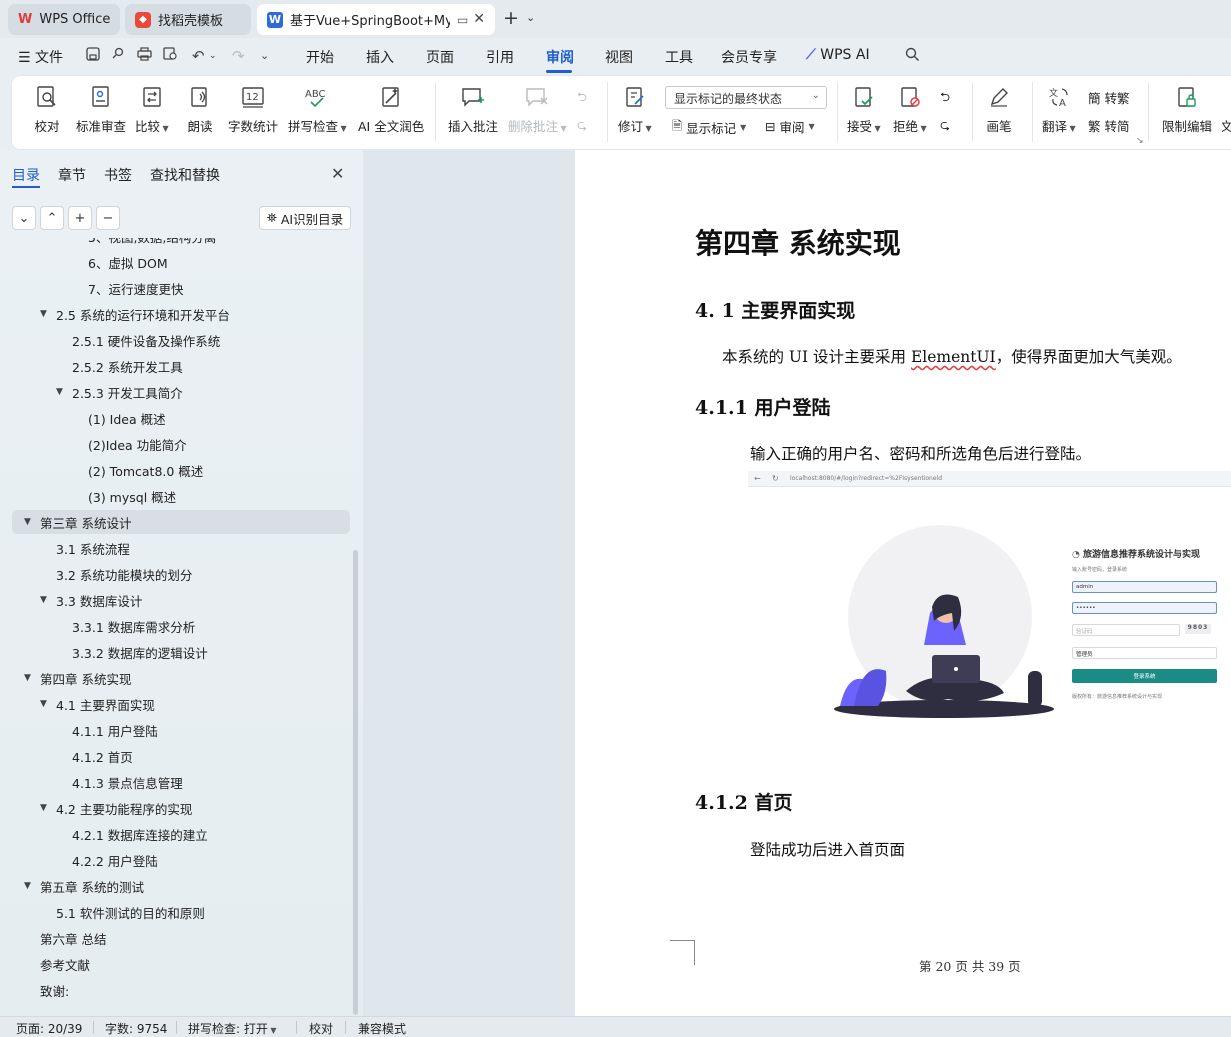  Describe the element at coordinates (181, 834) in the screenshot. I see `toc-item: 4.2.1 数据库连接的建立` at that location.